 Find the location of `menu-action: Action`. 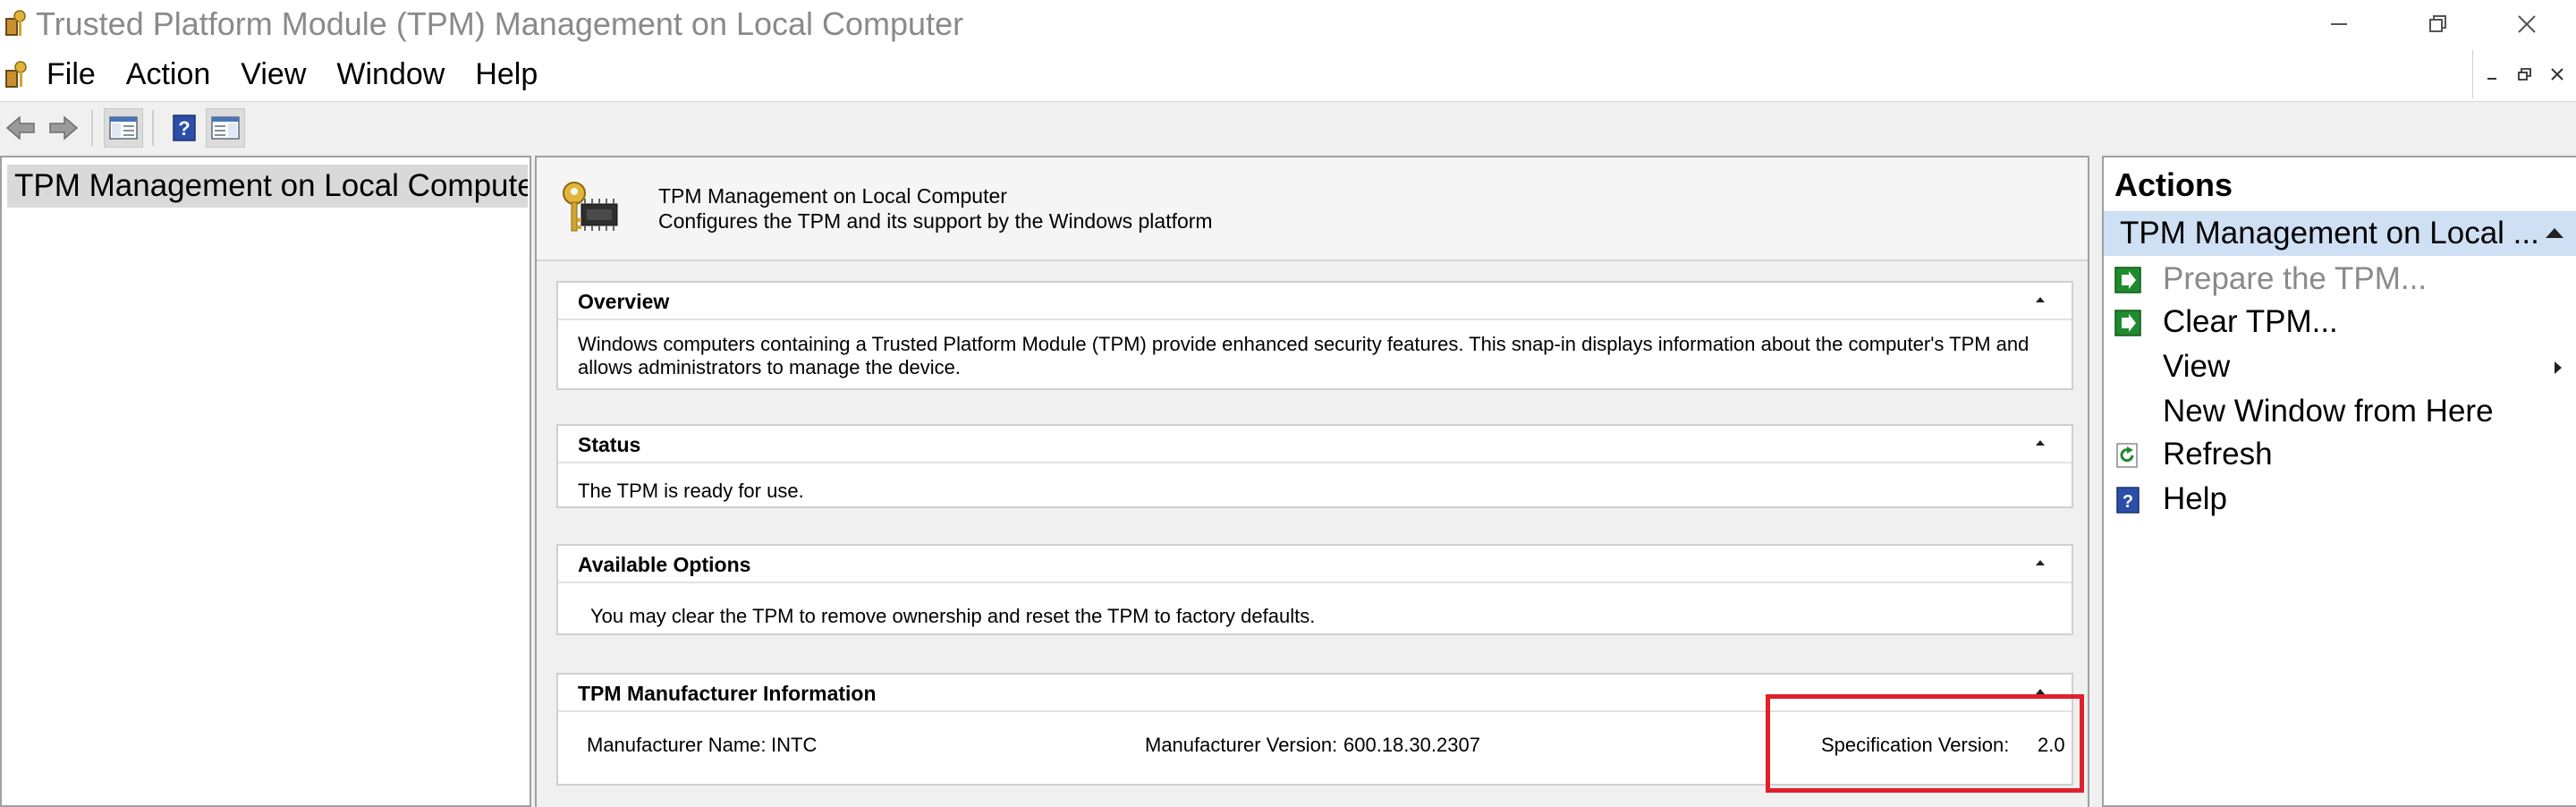

menu-action: Action is located at coordinates (168, 74).